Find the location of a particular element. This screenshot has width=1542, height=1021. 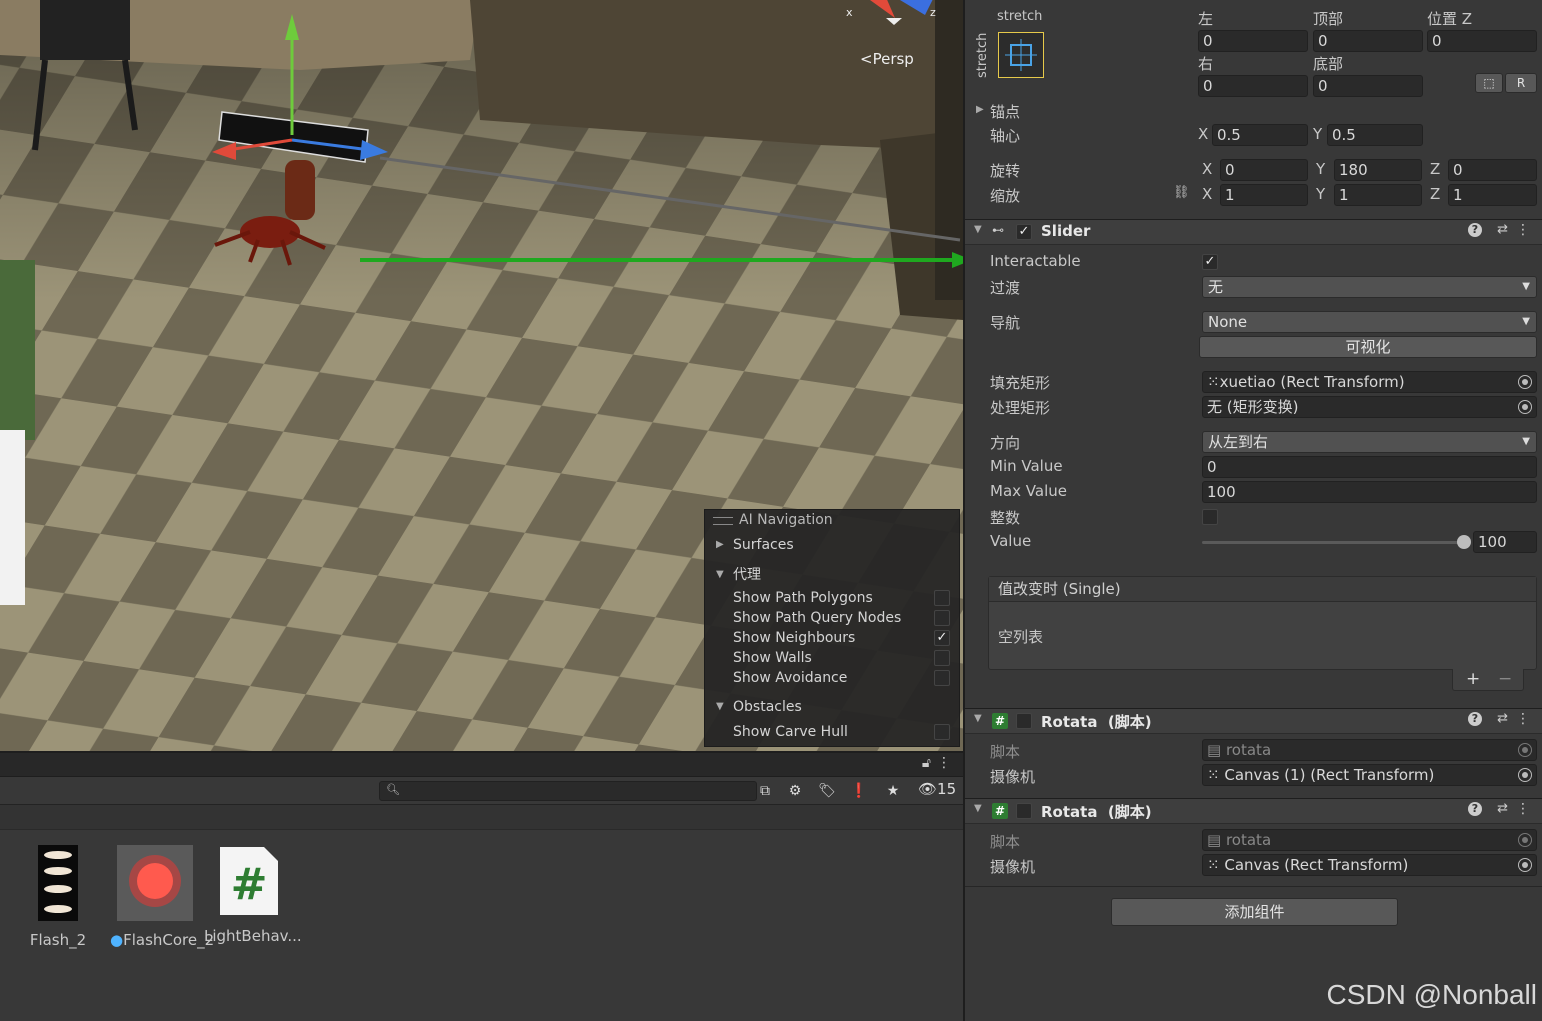

scale-x-field: 1 is located at coordinates (1264, 195).